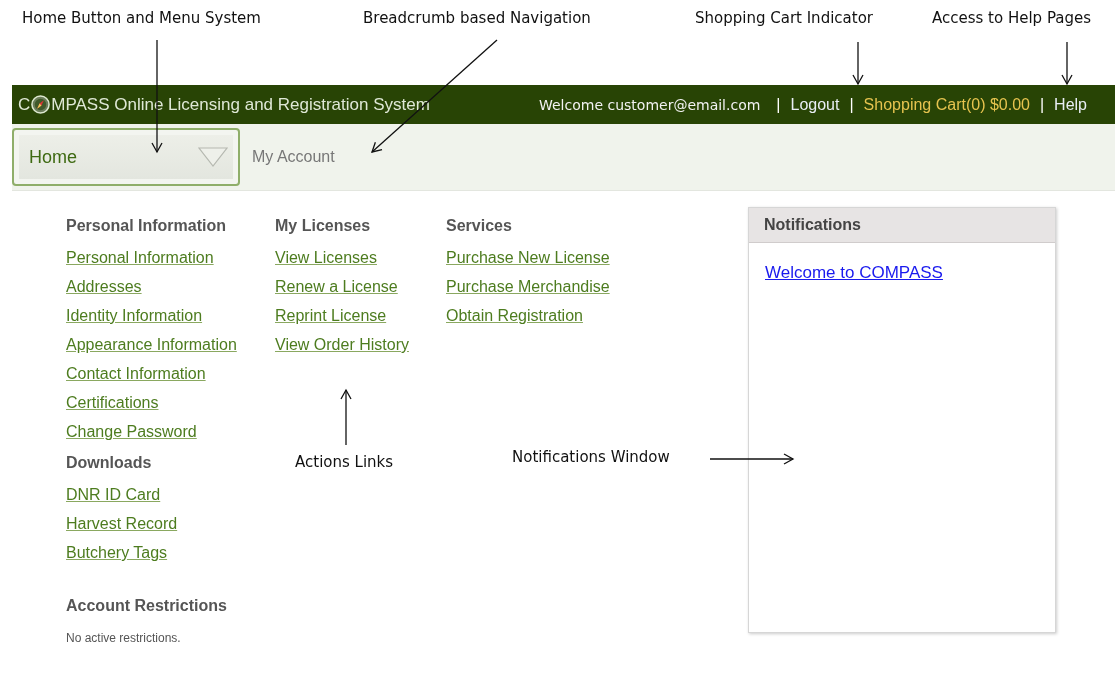  Describe the element at coordinates (24, 104) in the screenshot. I see `logo-letter: C` at that location.